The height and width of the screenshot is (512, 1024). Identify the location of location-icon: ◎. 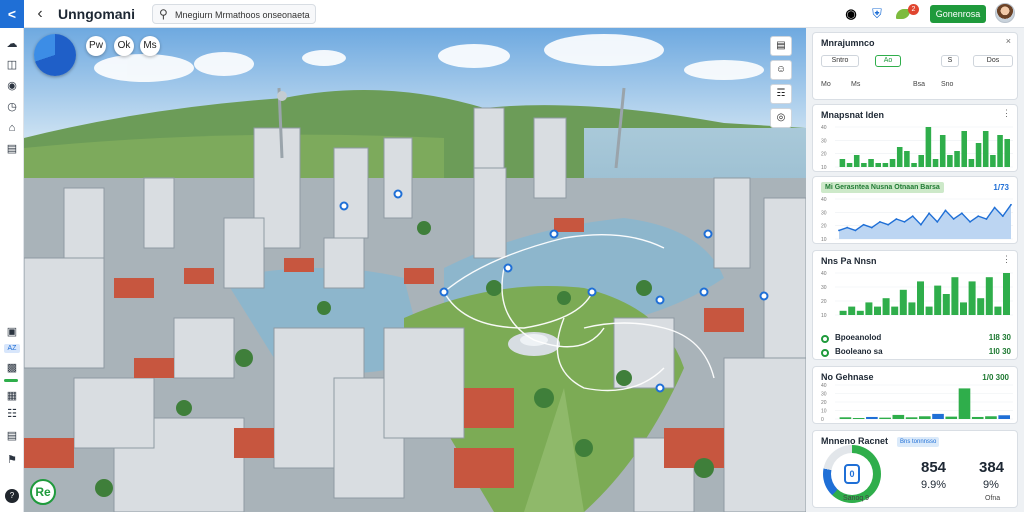
(781, 118).